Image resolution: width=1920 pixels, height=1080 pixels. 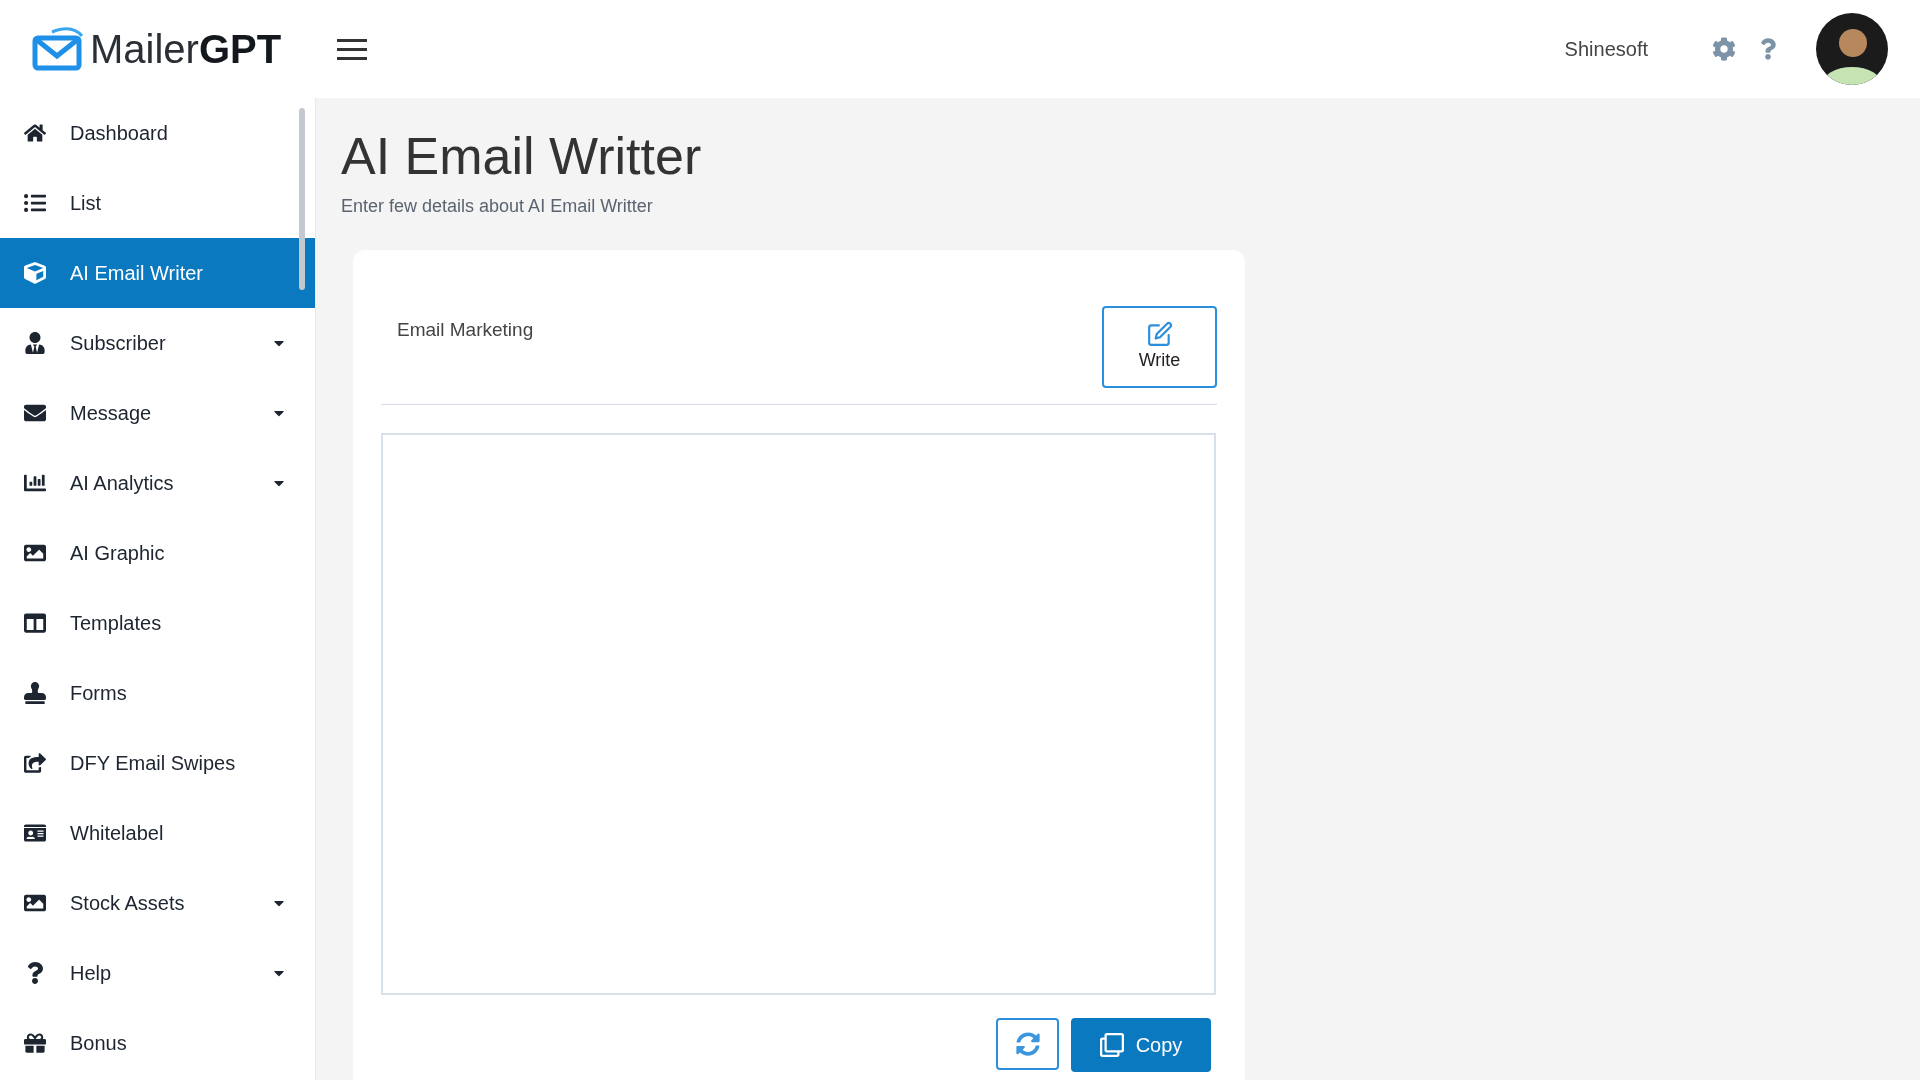 What do you see at coordinates (157, 693) in the screenshot?
I see `sidebar-item: Forms` at bounding box center [157, 693].